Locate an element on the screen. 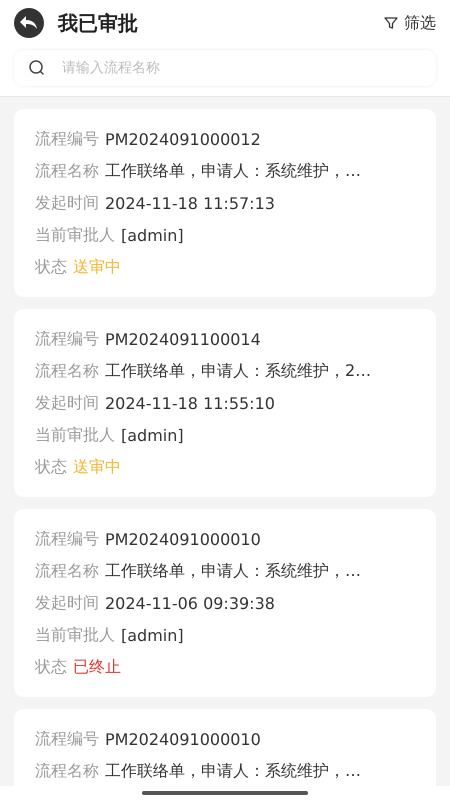  status-text: 已终止 is located at coordinates (97, 667).